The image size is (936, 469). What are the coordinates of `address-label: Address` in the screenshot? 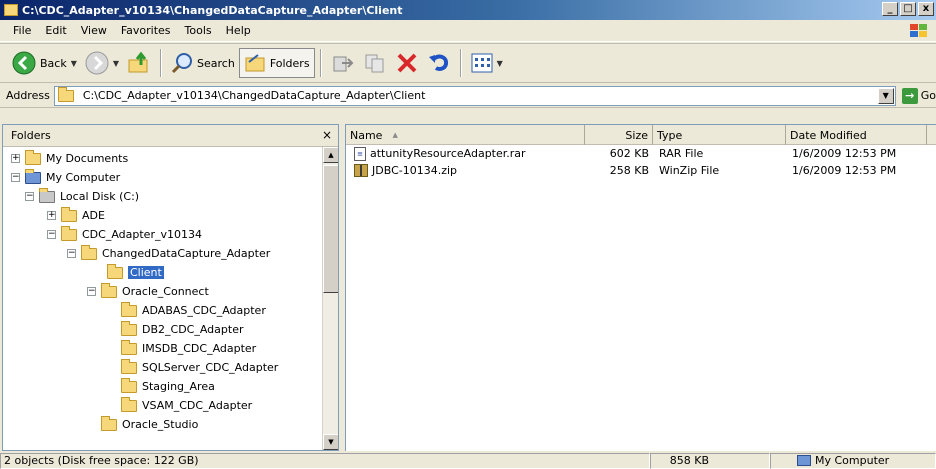 It's located at (28, 95).